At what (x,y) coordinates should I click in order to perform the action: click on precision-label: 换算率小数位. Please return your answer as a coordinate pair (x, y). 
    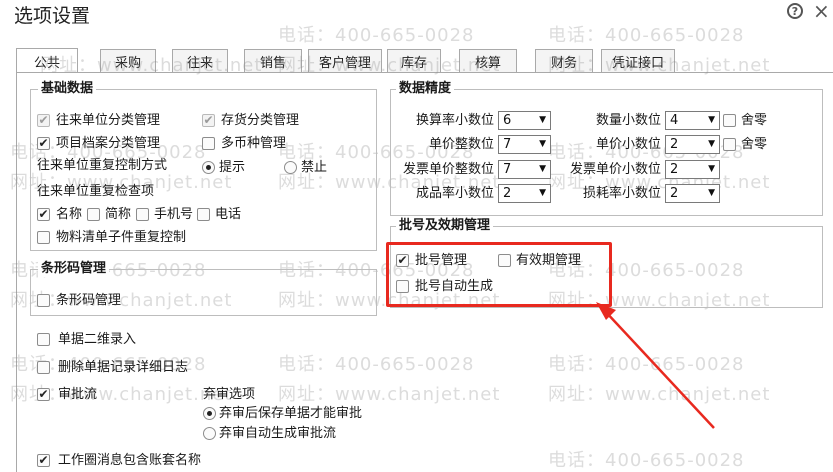
    Looking at the image, I should click on (454, 120).